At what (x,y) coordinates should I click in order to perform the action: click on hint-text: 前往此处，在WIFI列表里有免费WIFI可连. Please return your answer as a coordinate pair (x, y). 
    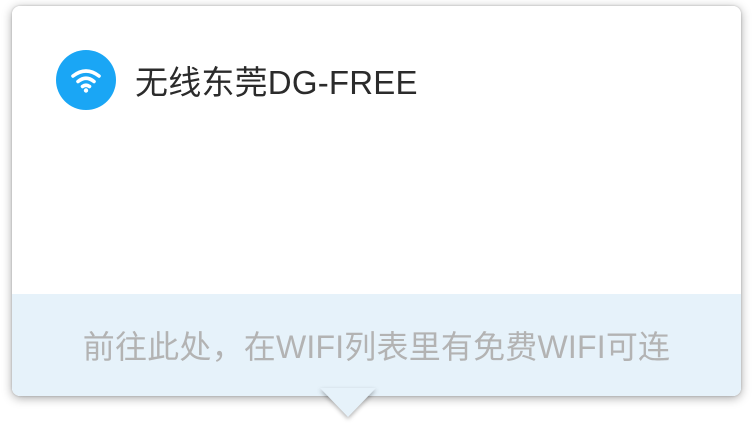
    Looking at the image, I should click on (376, 347).